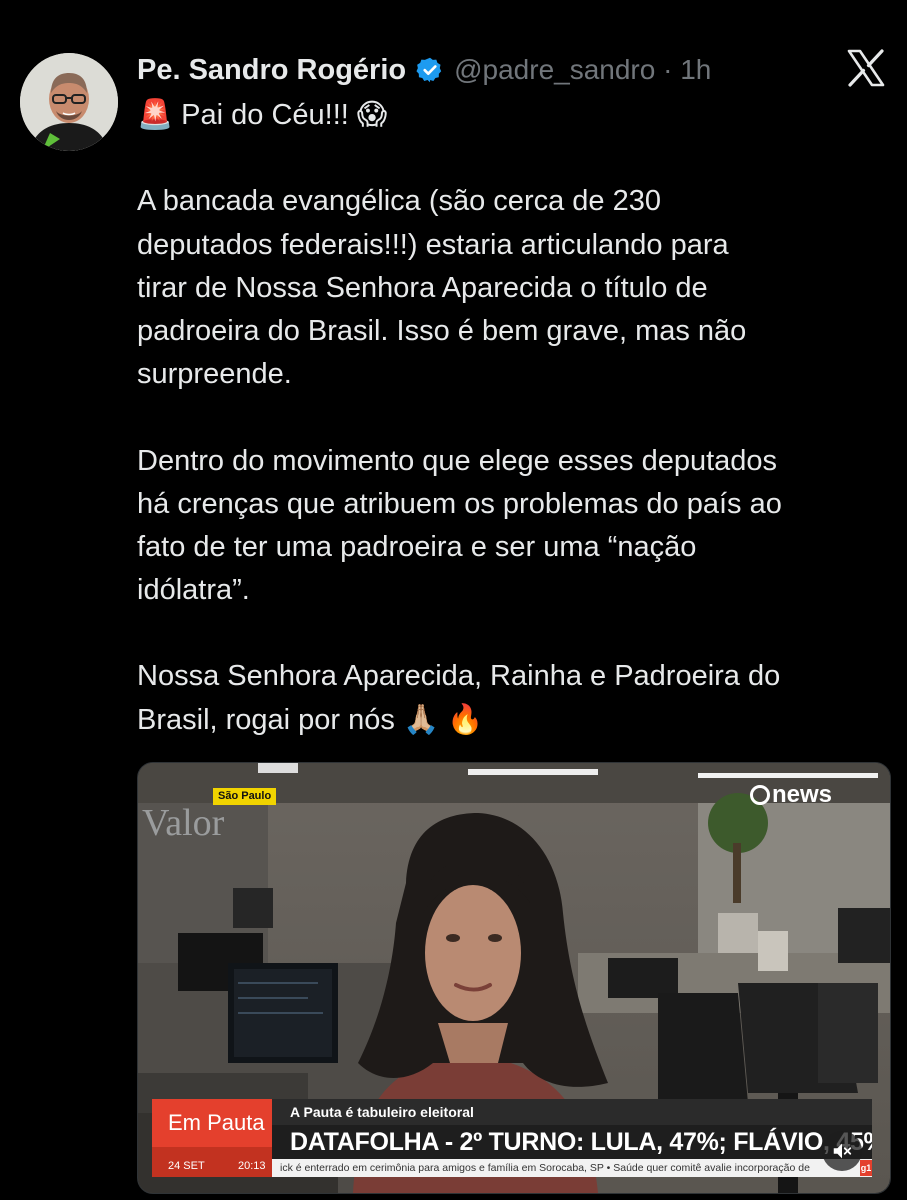  Describe the element at coordinates (399, 201) in the screenshot. I see `paragraph-1-line: A bancada evangélica (são cerca de 230` at that location.